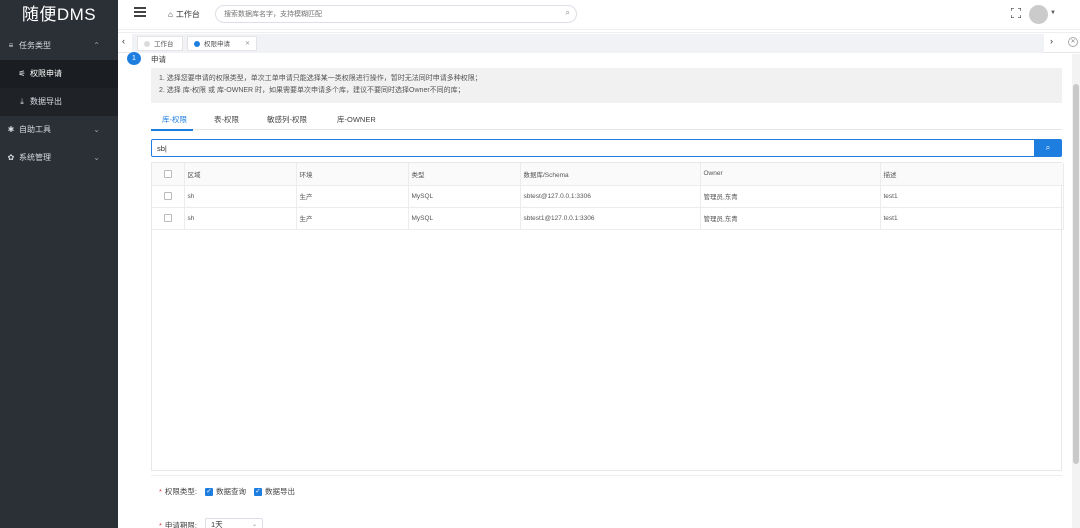 This screenshot has height=528, width=1080. Describe the element at coordinates (588, 43) in the screenshot. I see `tabs-area: 工作台 权限申请 ✕` at that location.